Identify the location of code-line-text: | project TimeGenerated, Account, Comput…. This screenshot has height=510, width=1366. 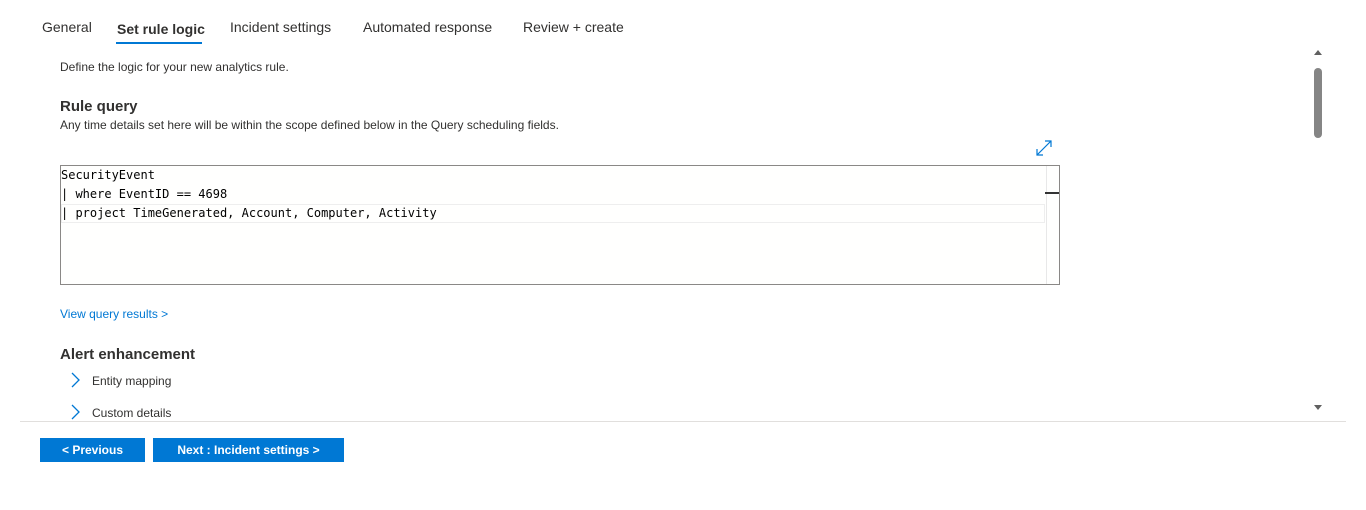
(249, 213).